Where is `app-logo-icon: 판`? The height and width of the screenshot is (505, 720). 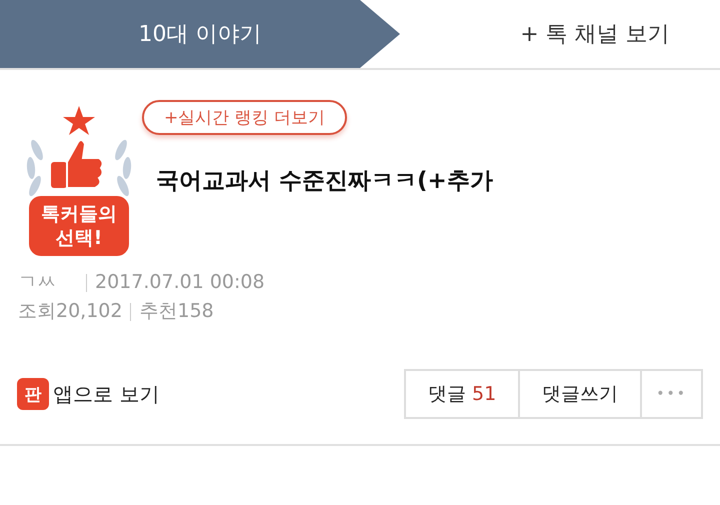 app-logo-icon: 판 is located at coordinates (33, 394).